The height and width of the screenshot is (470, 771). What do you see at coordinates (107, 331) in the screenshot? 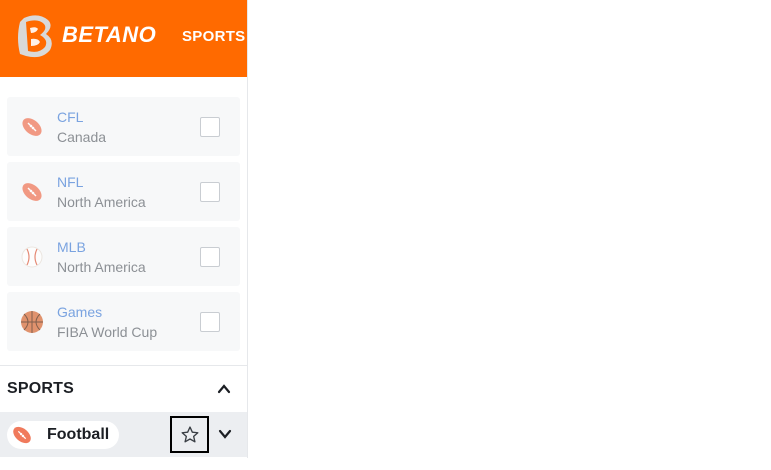
I see `league-region: FIBA World Cup` at bounding box center [107, 331].